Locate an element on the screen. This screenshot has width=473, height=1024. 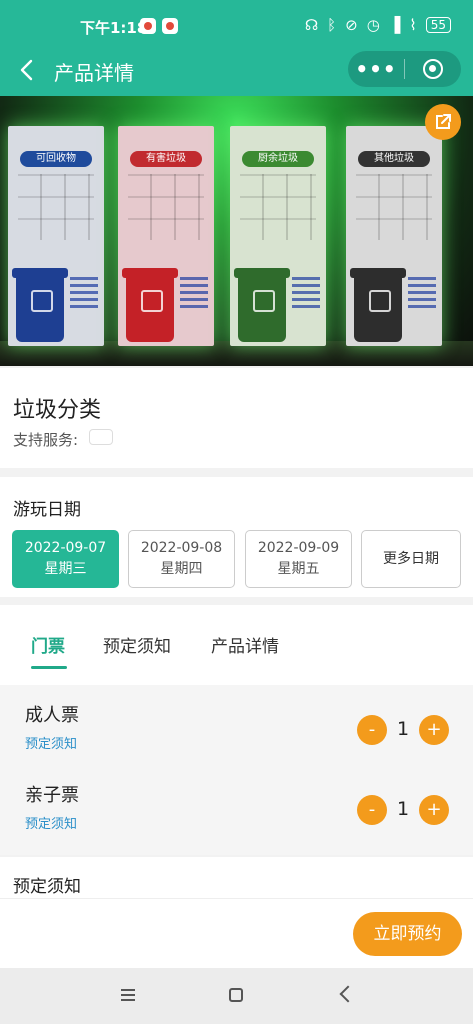
back-button is located at coordinates (26, 70).